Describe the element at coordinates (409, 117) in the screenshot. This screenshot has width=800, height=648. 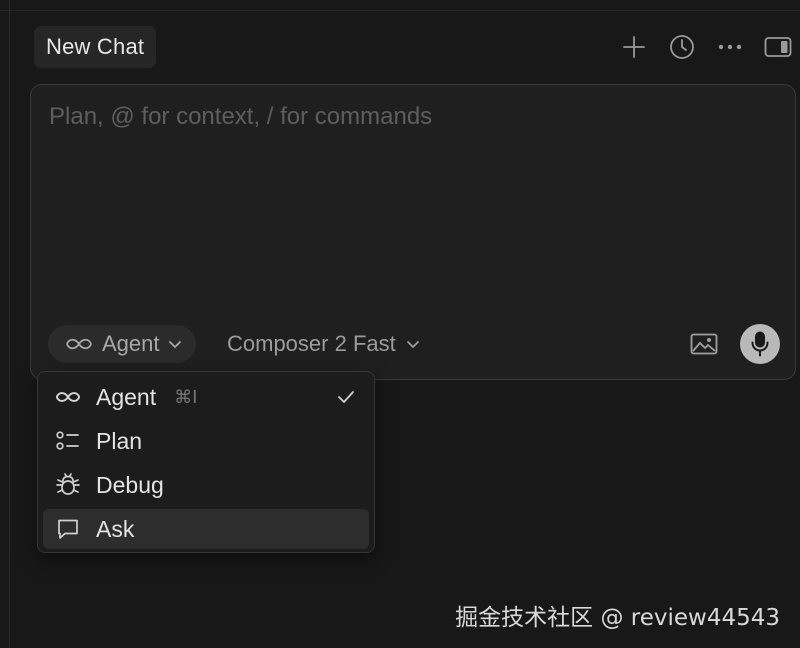
I see `chat-input` at that location.